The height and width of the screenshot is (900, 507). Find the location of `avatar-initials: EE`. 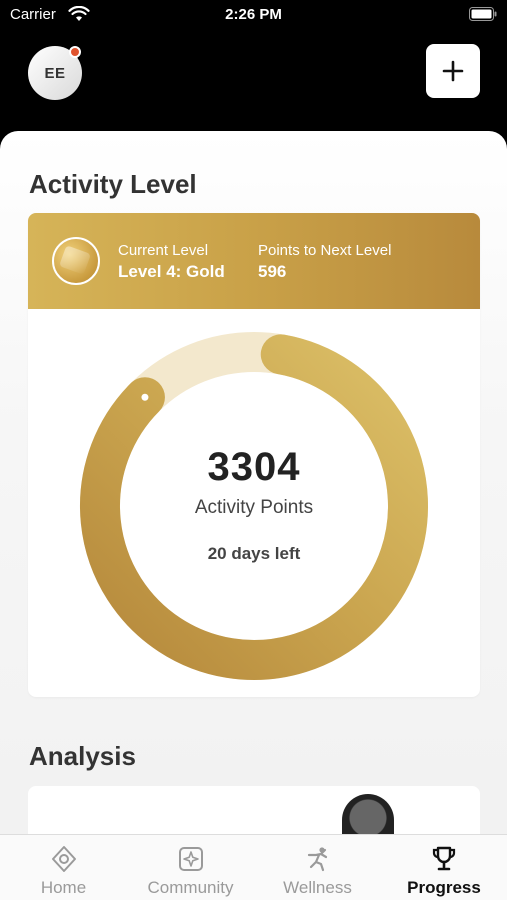

avatar-initials: EE is located at coordinates (55, 73).